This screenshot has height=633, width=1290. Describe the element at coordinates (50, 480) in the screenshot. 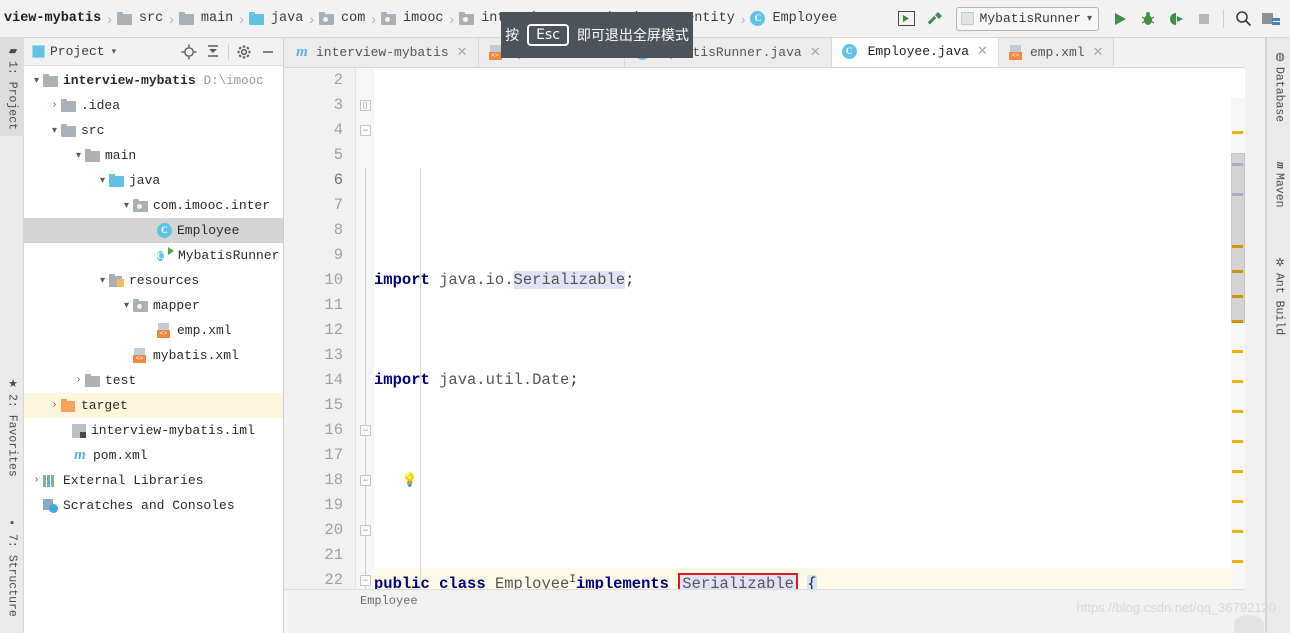

I see `library-icon` at that location.